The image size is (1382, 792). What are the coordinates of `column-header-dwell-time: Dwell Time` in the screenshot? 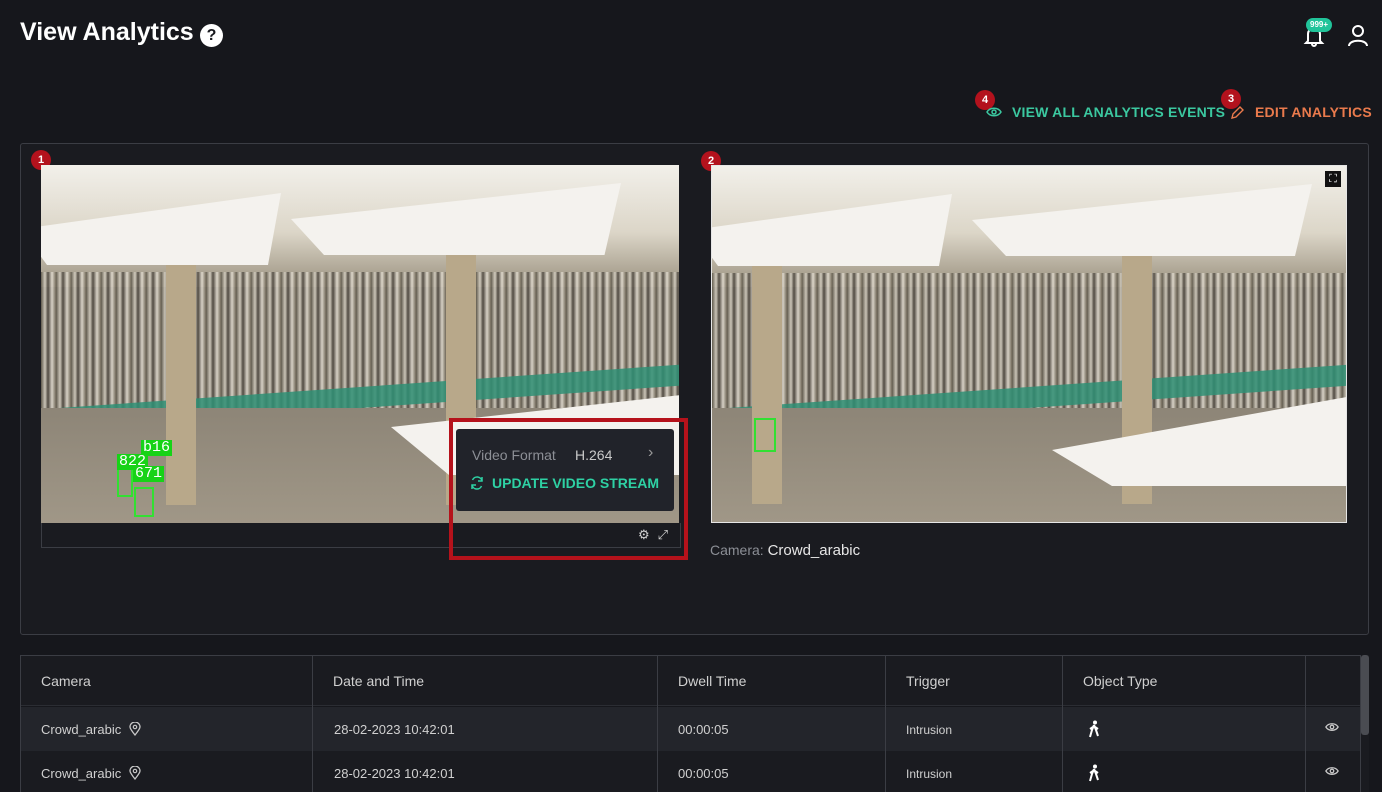 It's located at (712, 681).